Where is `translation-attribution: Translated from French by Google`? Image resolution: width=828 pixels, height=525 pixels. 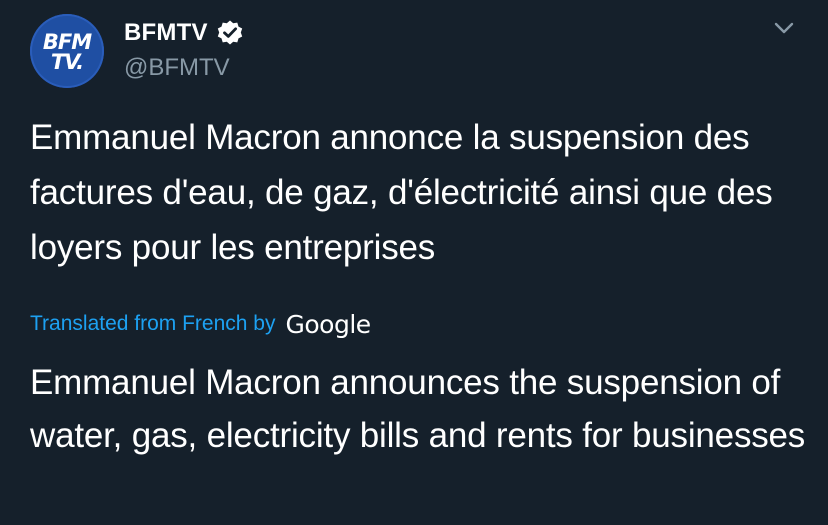 translation-attribution: Translated from French by Google is located at coordinates (200, 324).